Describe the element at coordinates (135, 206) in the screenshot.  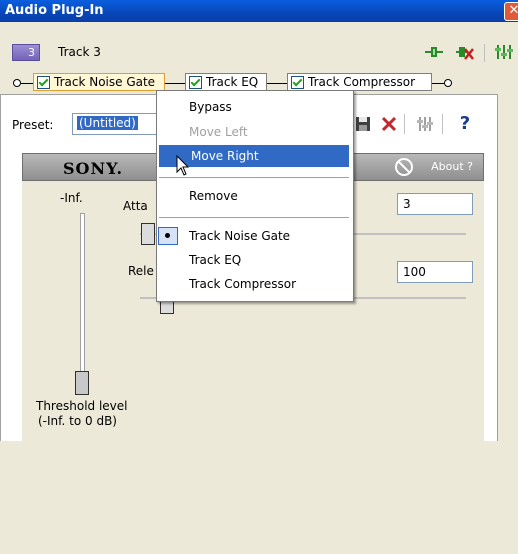
I see `attack-label: Atta` at that location.